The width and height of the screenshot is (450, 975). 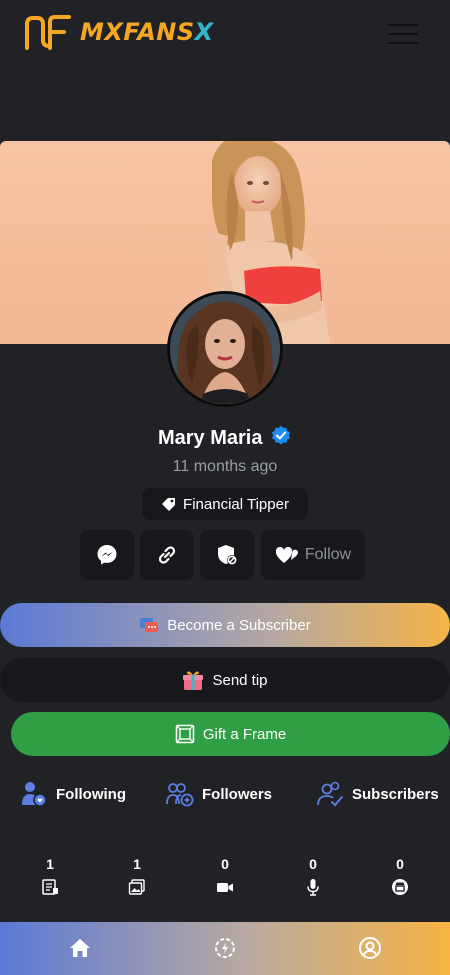 I want to click on follow-label: Follow, so click(x=328, y=554).